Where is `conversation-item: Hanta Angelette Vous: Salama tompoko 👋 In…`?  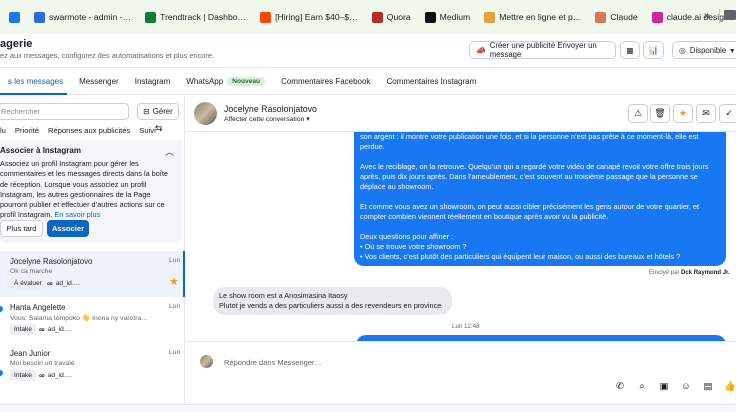 conversation-item: Hanta Angelette Vous: Salama tompoko 👋 In… is located at coordinates (92, 320).